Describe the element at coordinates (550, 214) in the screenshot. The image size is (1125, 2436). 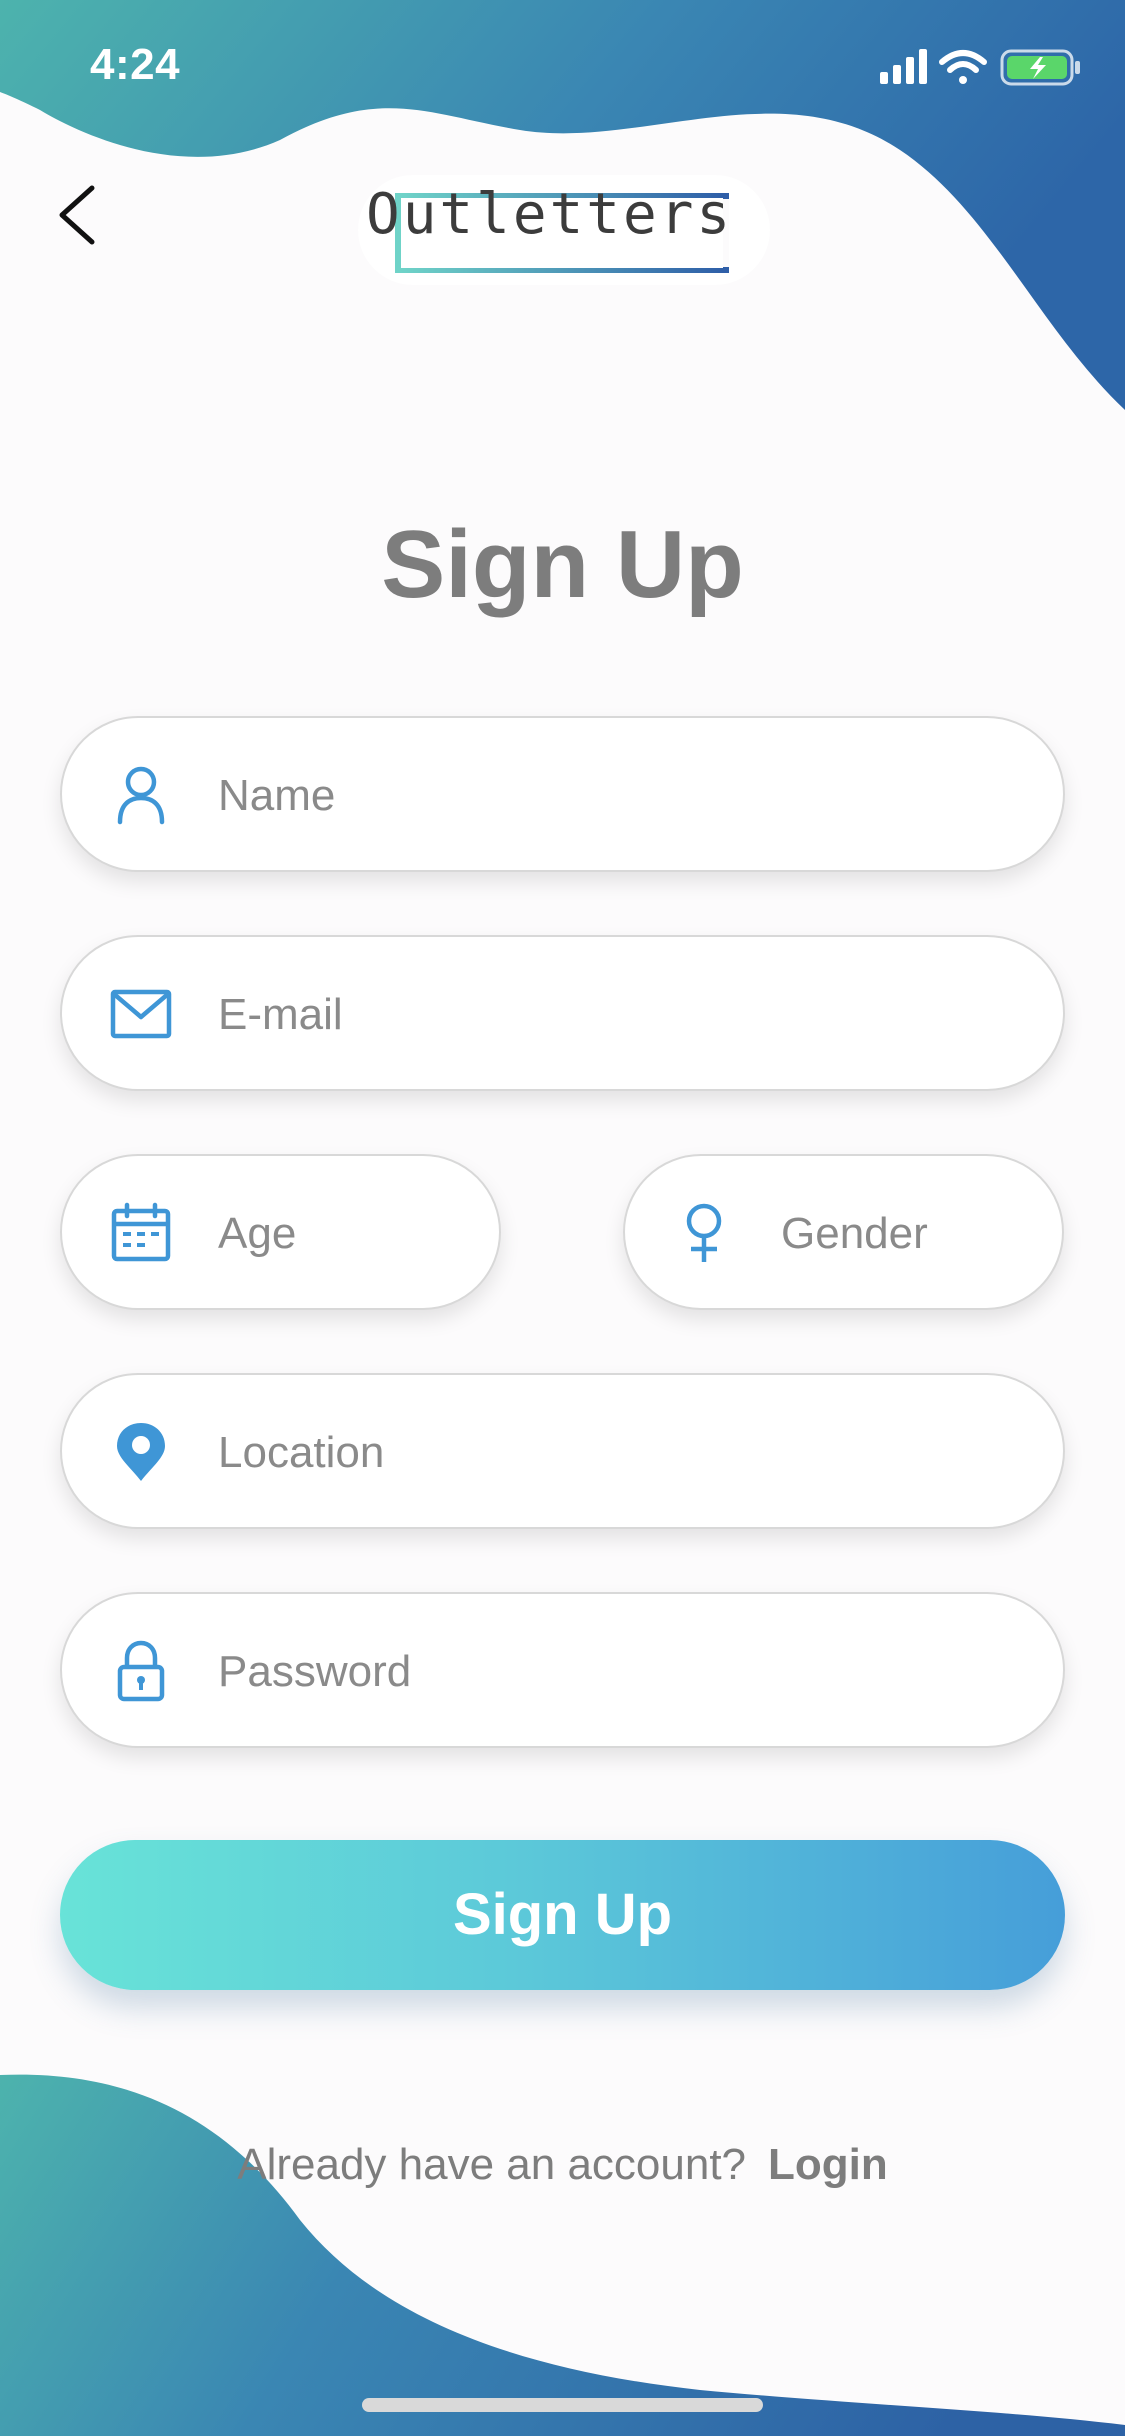
I see `logo-text: Outletters` at that location.